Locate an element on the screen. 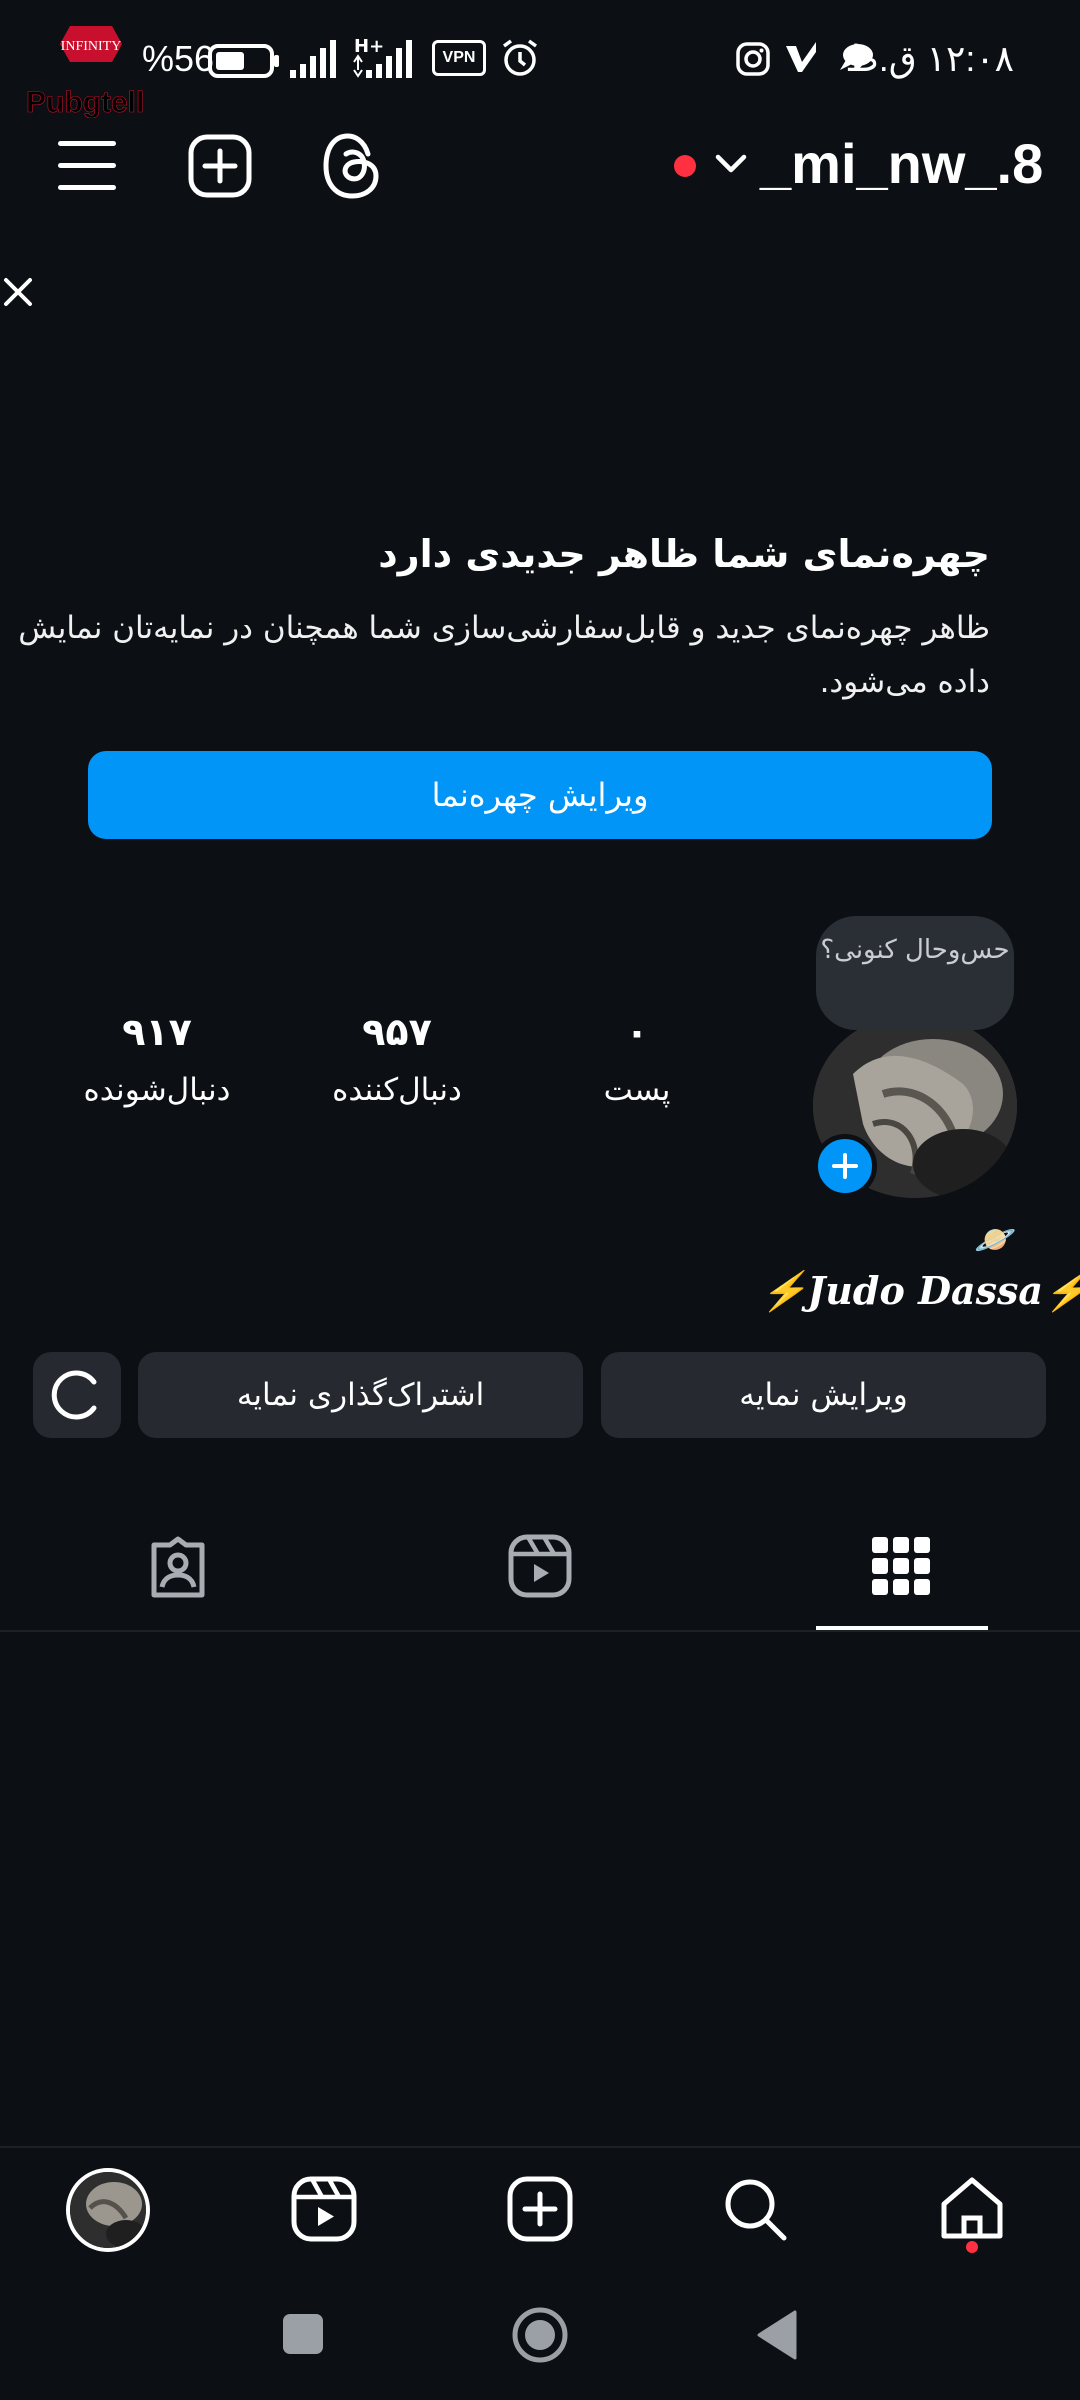  loading-spinner-icon is located at coordinates (74, 1395).